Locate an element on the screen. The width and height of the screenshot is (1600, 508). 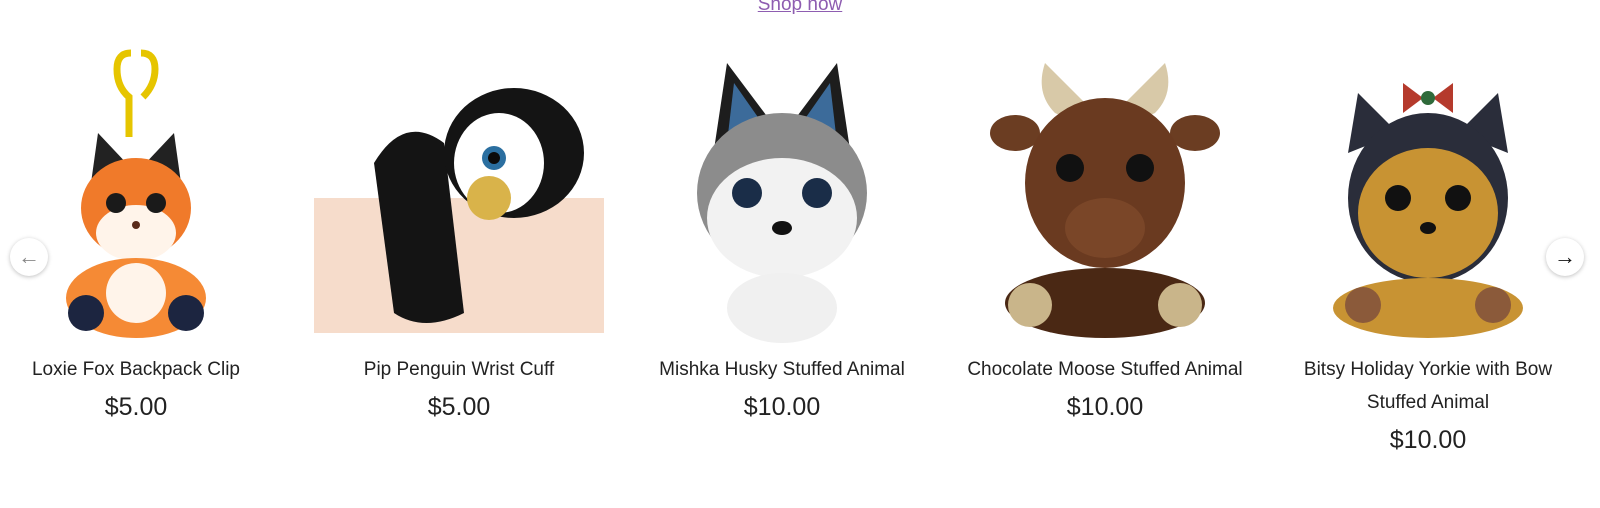
product-card: Pip Penguin Wrist Cuff $5.00 is located at coordinates (459, 232).